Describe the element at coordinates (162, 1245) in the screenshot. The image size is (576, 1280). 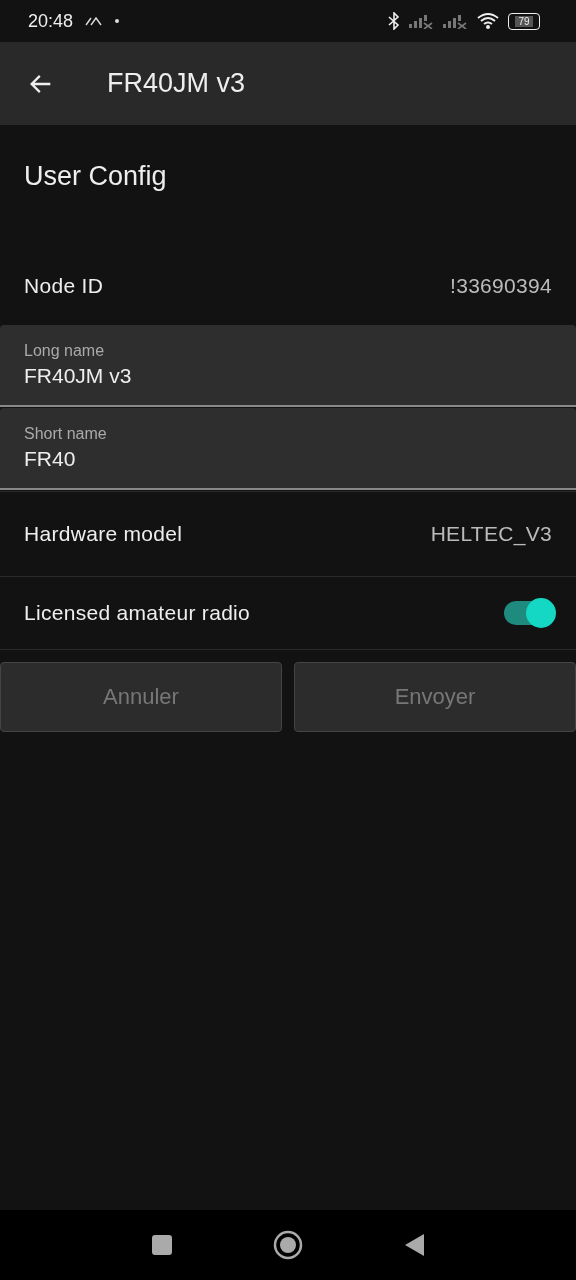
I see `recents-icon` at that location.